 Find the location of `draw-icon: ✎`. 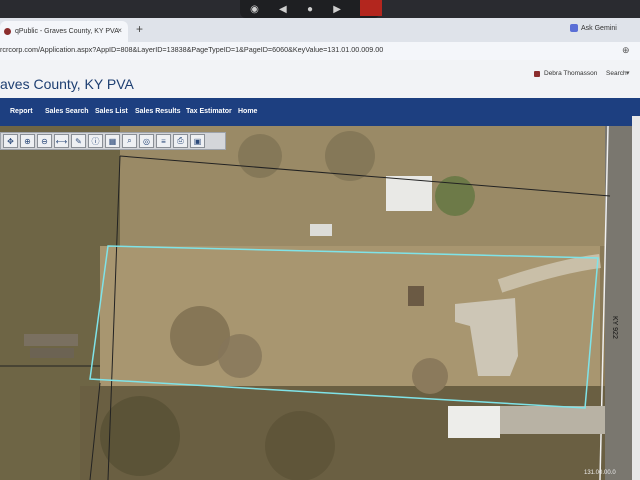

draw-icon: ✎ is located at coordinates (78, 141).